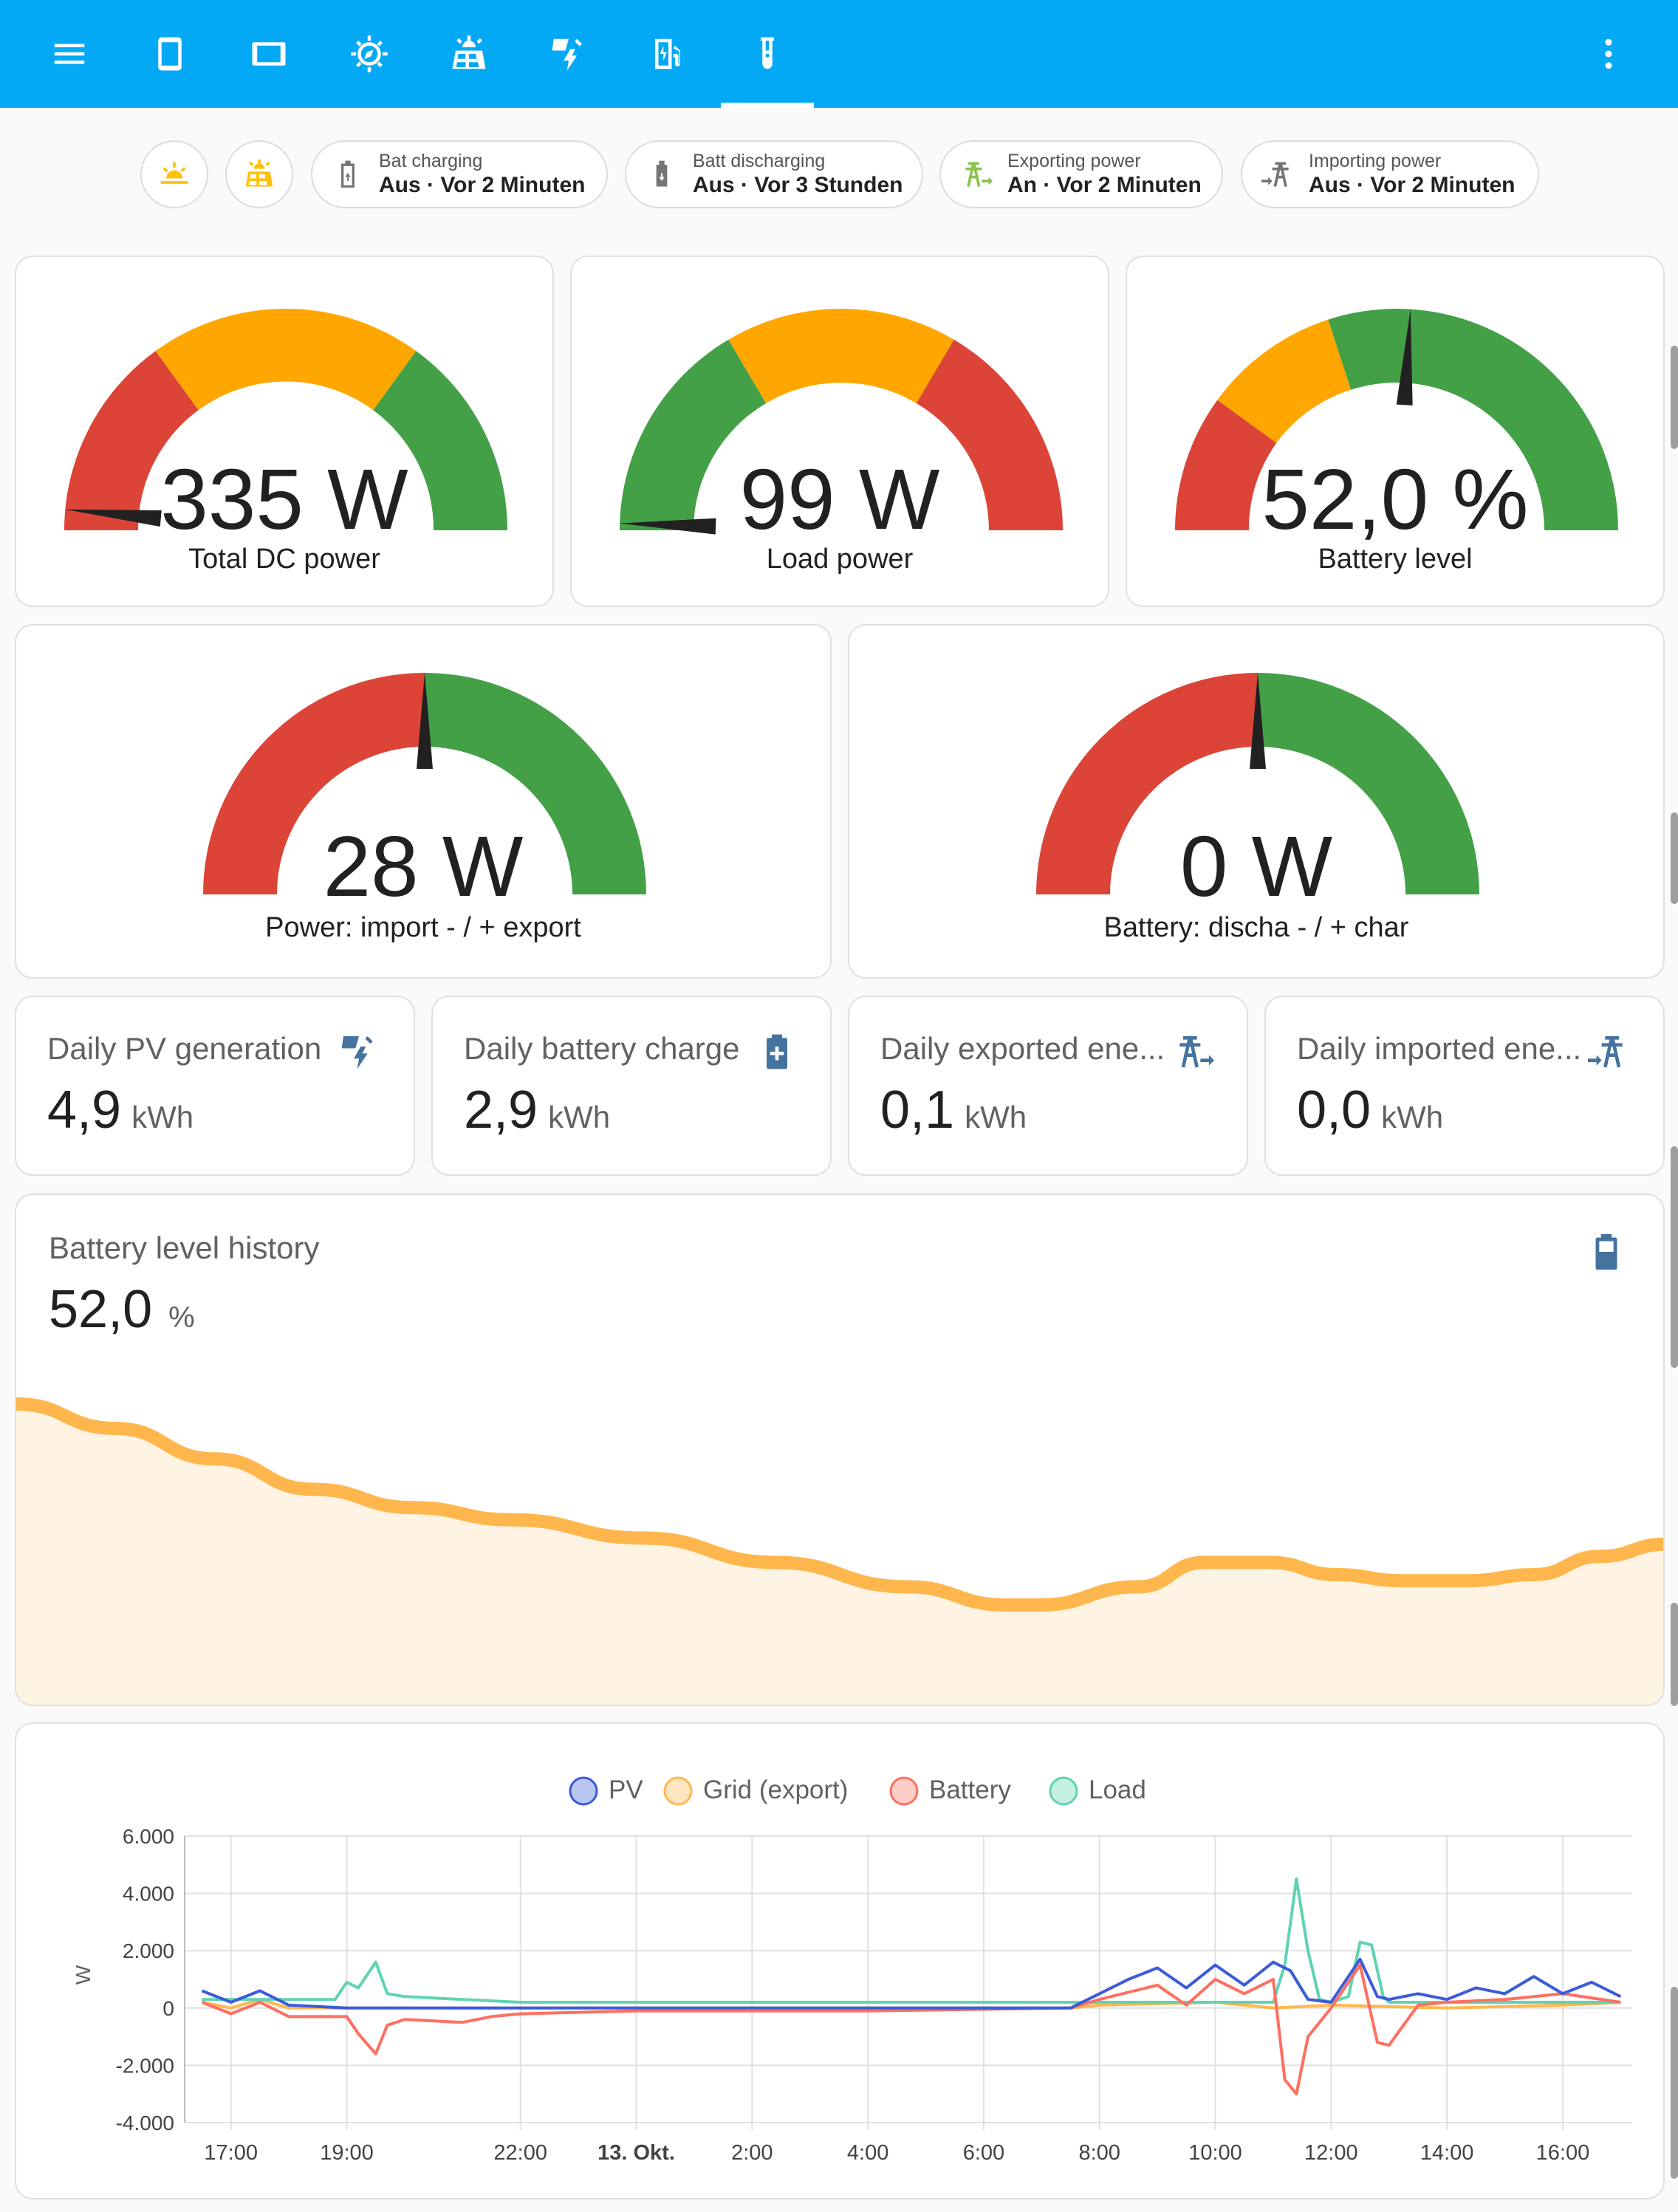 Image resolution: width=1678 pixels, height=2212 pixels. Describe the element at coordinates (459, 174) in the screenshot. I see `chip-bat-charging: Bat charging Aus · Vor 2 Minuten` at that location.